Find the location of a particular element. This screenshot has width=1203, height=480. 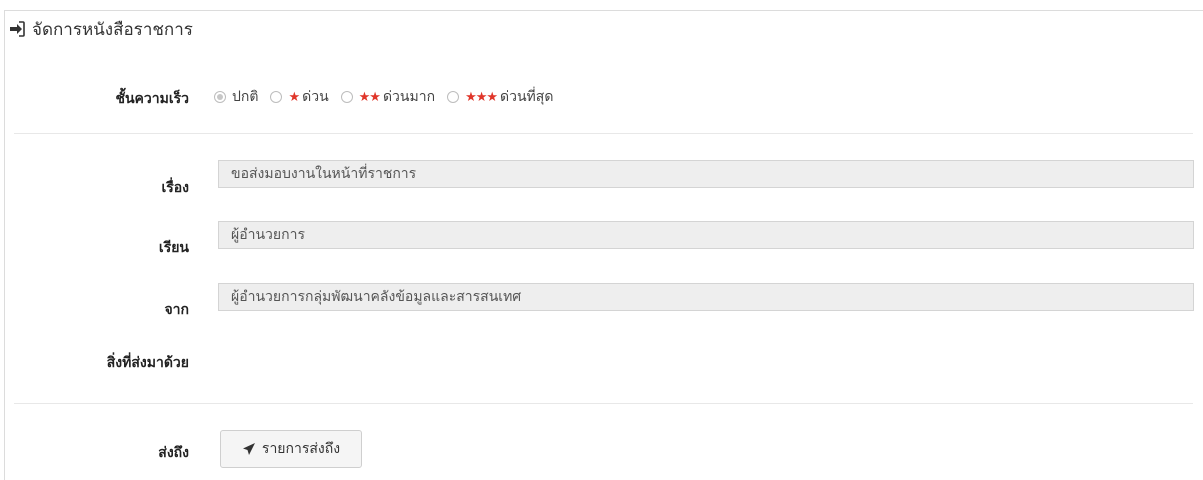

paper-plane-icon is located at coordinates (248, 449).